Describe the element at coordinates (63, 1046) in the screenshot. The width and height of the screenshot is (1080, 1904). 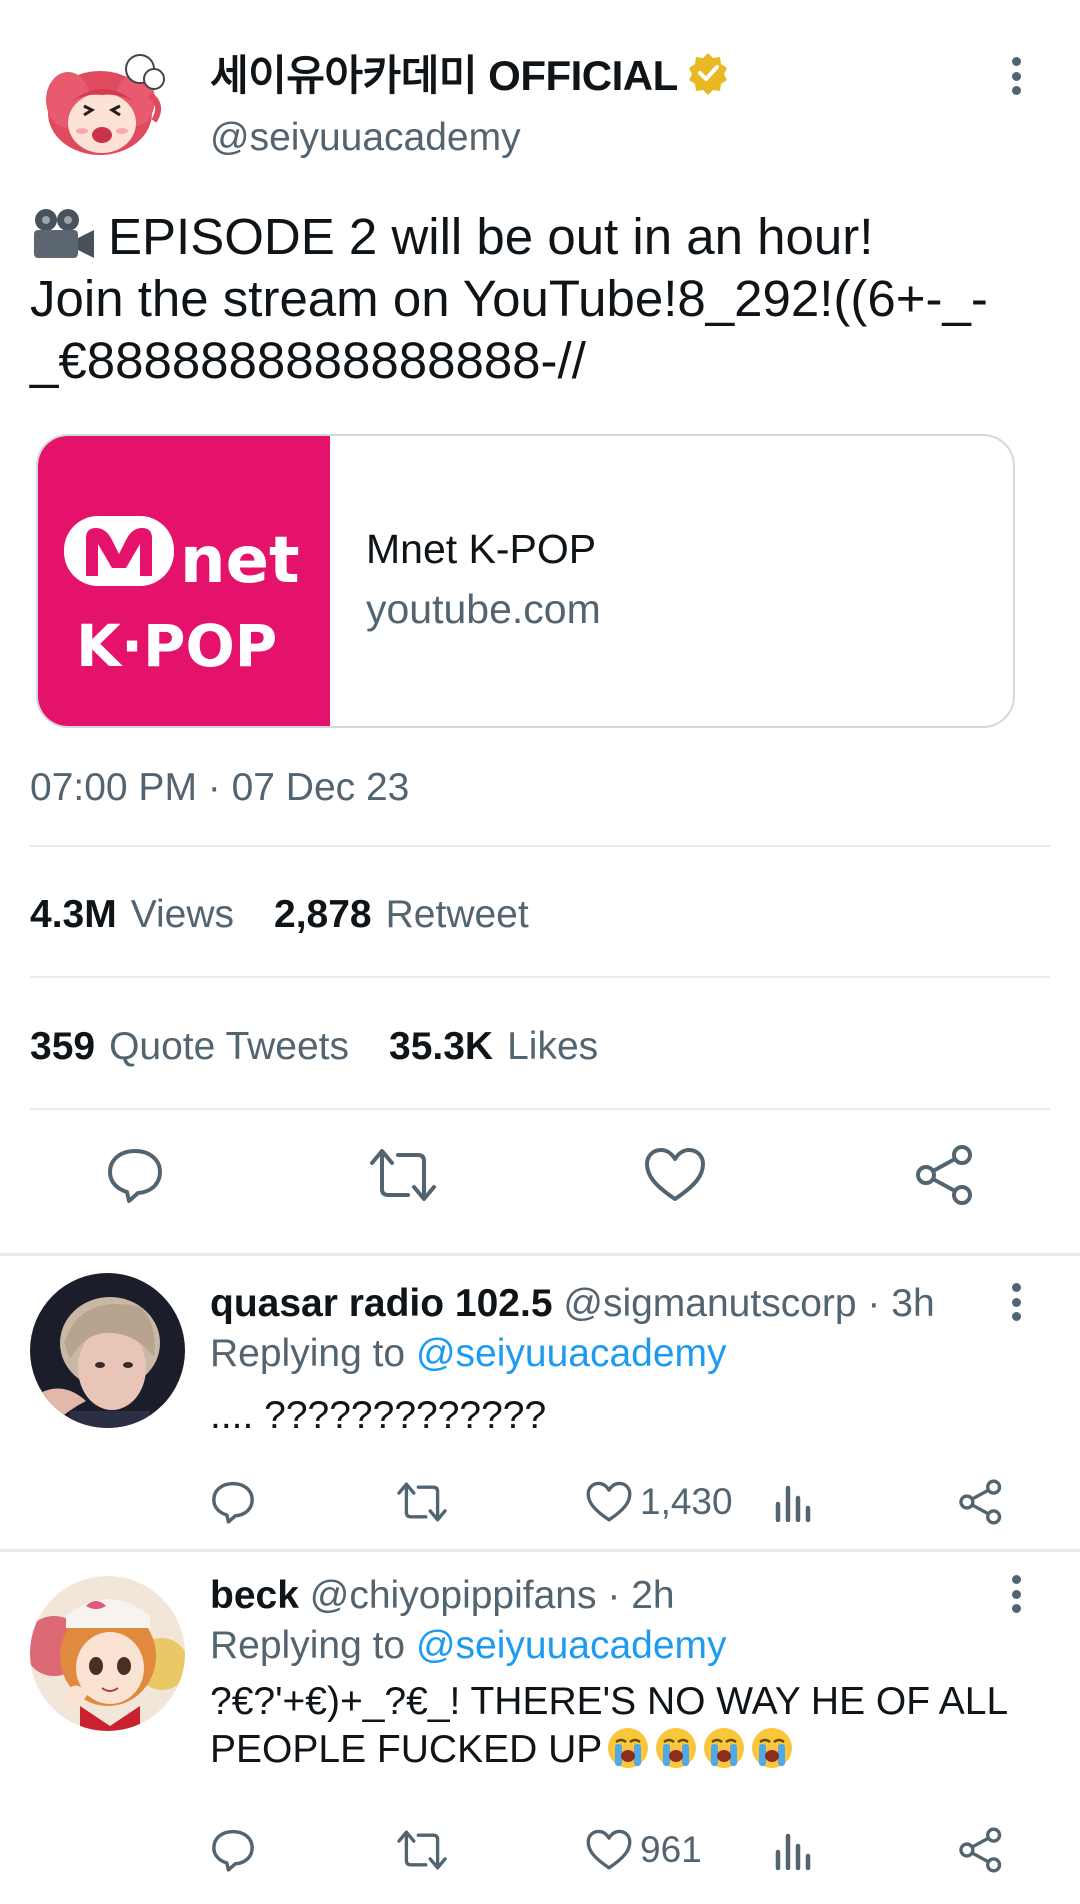
I see `quote-tweets-count: 359` at that location.